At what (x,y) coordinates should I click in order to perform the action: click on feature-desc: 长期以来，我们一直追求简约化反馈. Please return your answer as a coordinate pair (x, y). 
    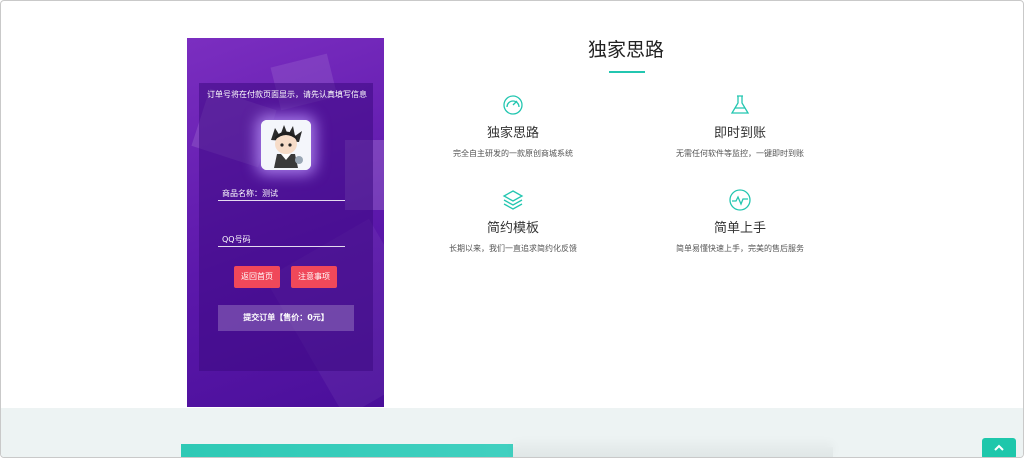
    Looking at the image, I should click on (513, 248).